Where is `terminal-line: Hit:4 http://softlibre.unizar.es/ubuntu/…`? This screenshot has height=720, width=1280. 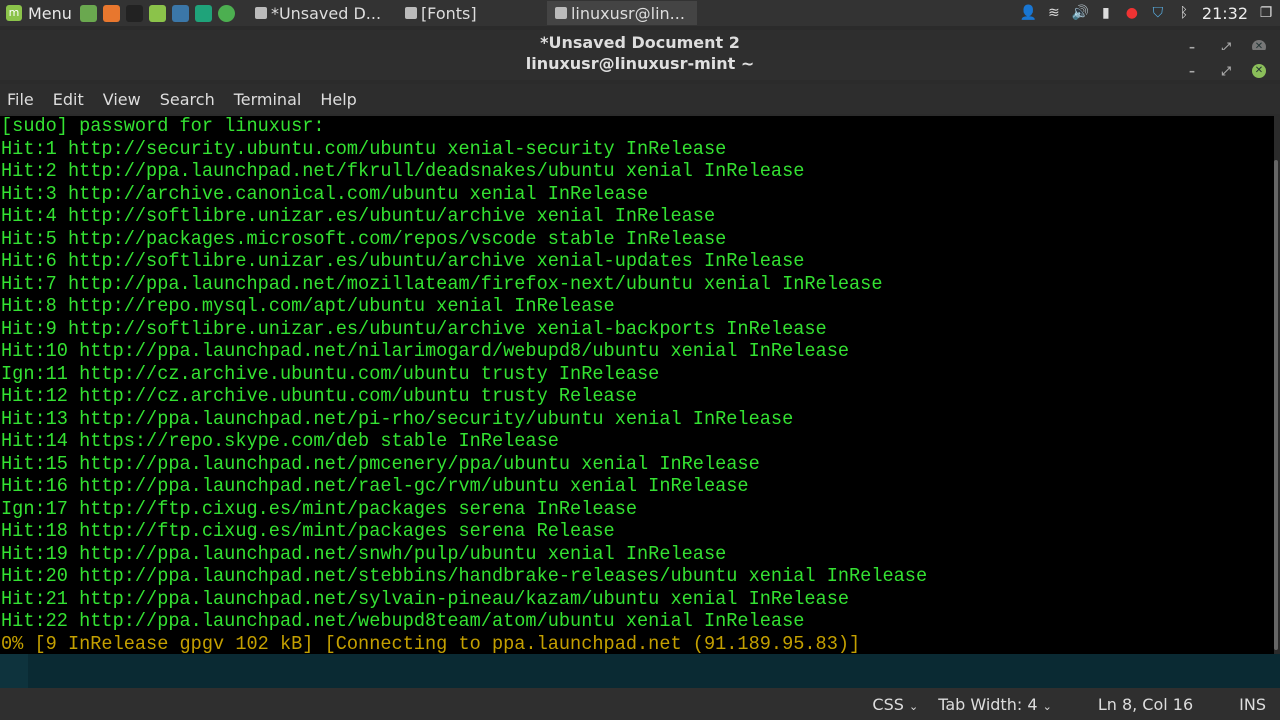
terminal-line: Hit:4 http://softlibre.unizar.es/ubuntu/… is located at coordinates (358, 216).